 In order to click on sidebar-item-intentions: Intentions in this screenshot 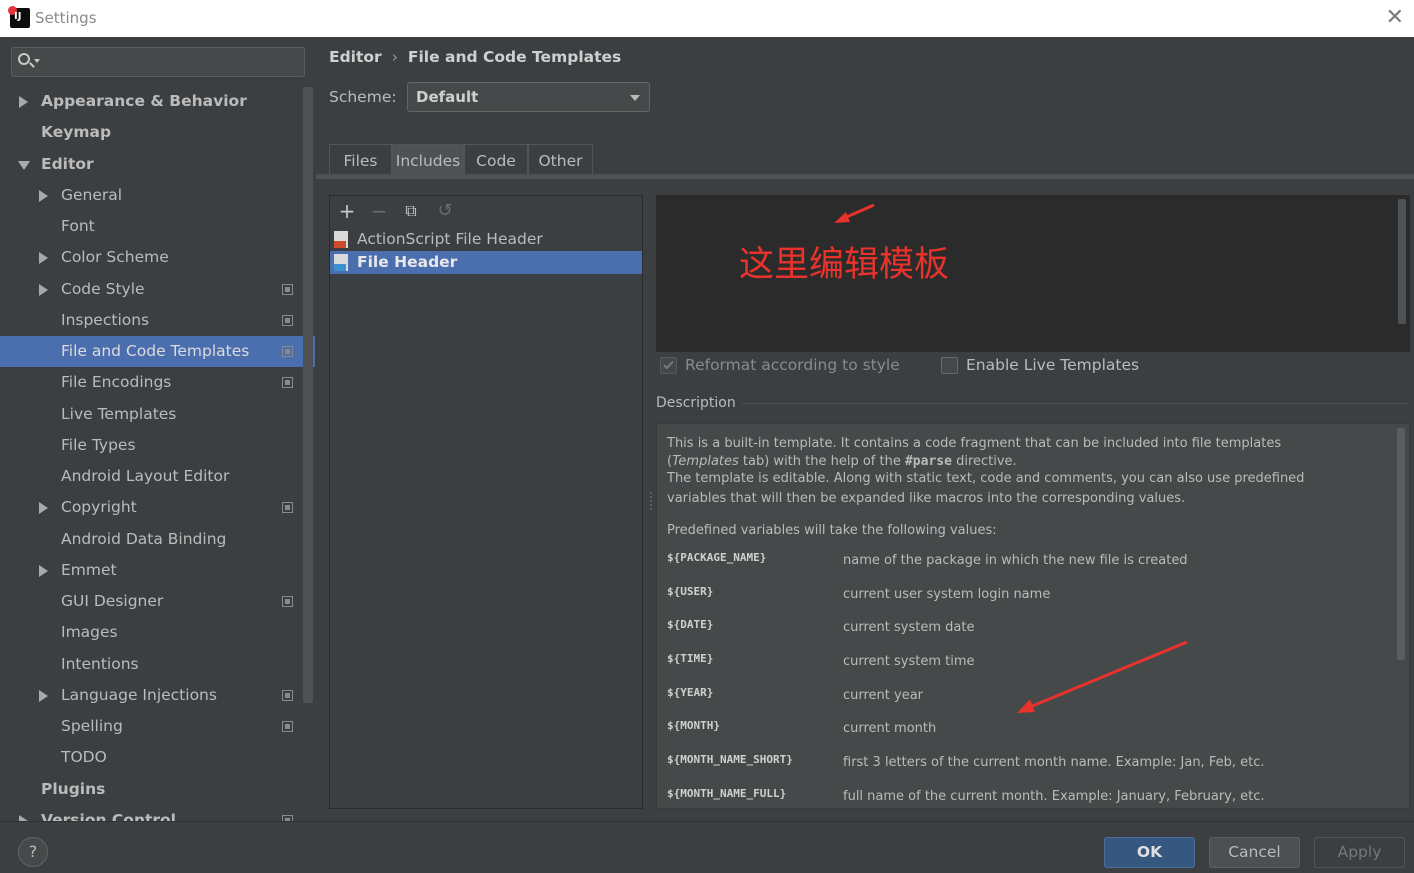, I will do `click(157, 664)`.